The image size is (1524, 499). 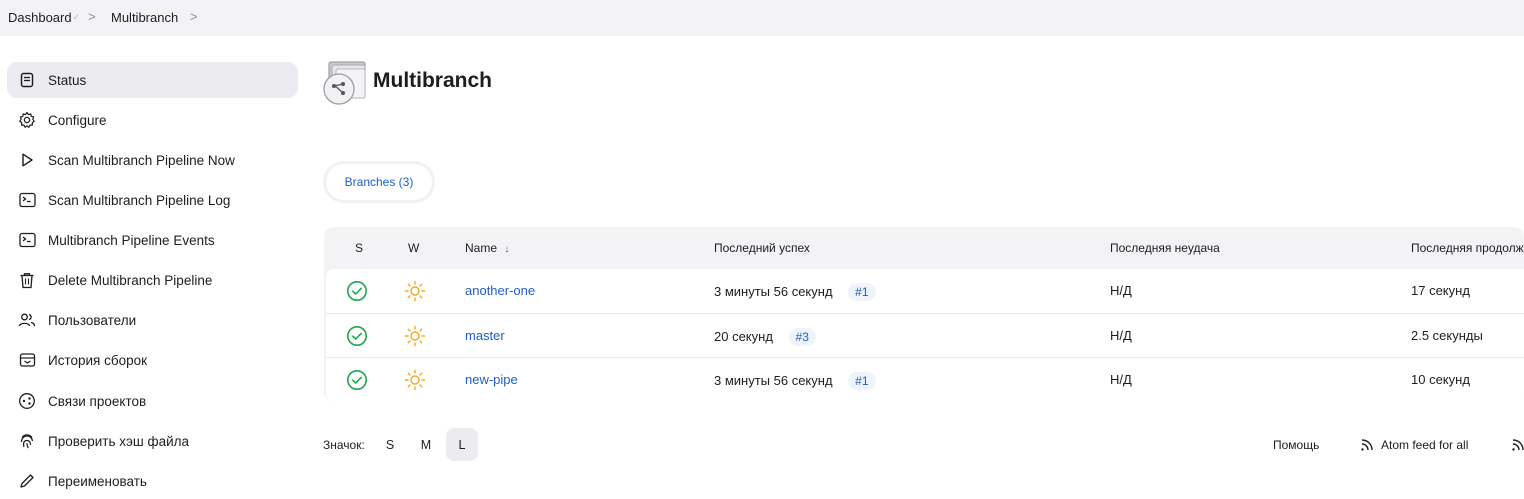 What do you see at coordinates (481, 248) in the screenshot?
I see `header-name-label: Name` at bounding box center [481, 248].